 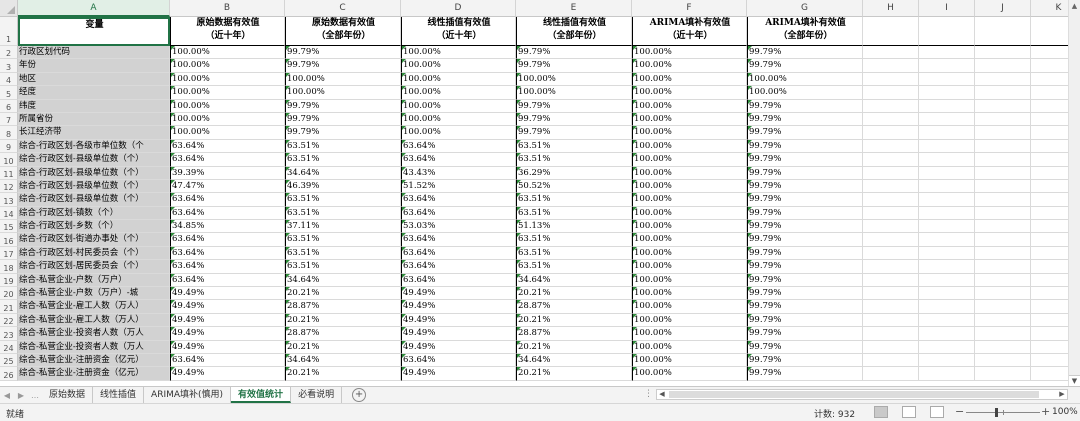 I want to click on sheet-tab: 线性插值, so click(x=119, y=395).